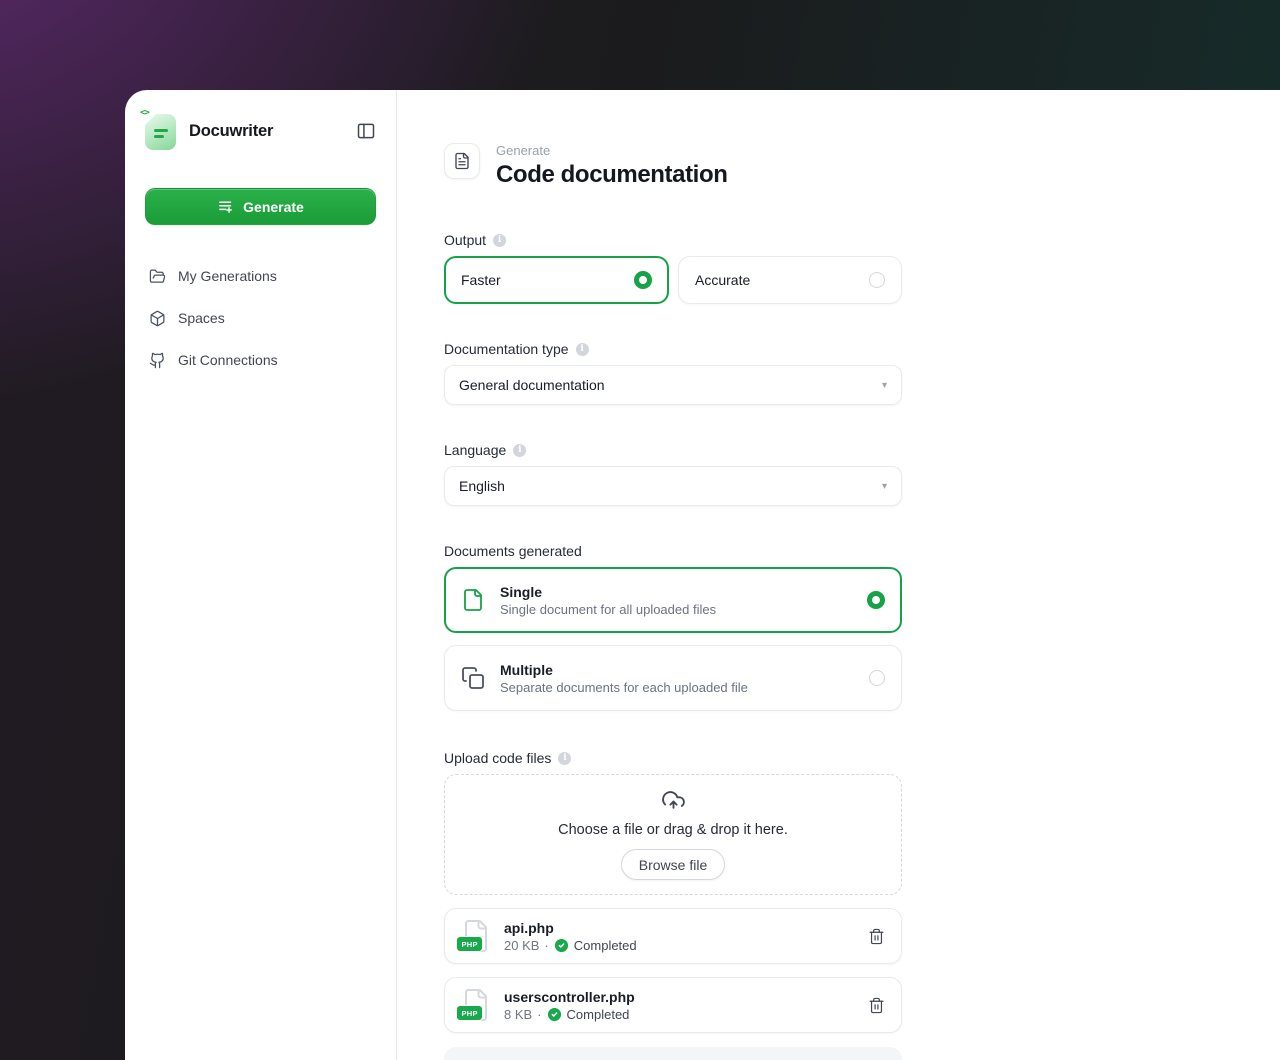  Describe the element at coordinates (567, 1014) in the screenshot. I see `file-meta: 8 KB · Completed` at that location.